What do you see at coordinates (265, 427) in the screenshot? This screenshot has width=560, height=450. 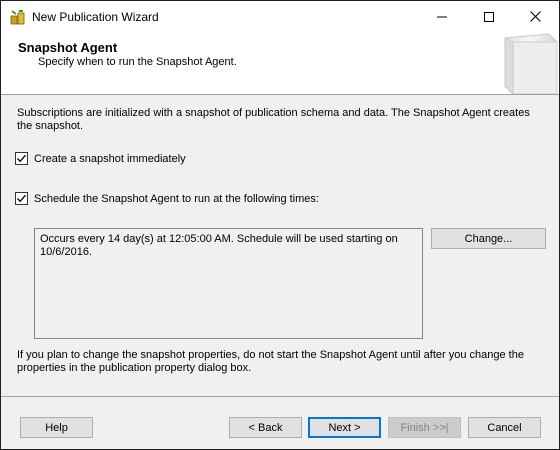 I see `back-button: < Back` at bounding box center [265, 427].